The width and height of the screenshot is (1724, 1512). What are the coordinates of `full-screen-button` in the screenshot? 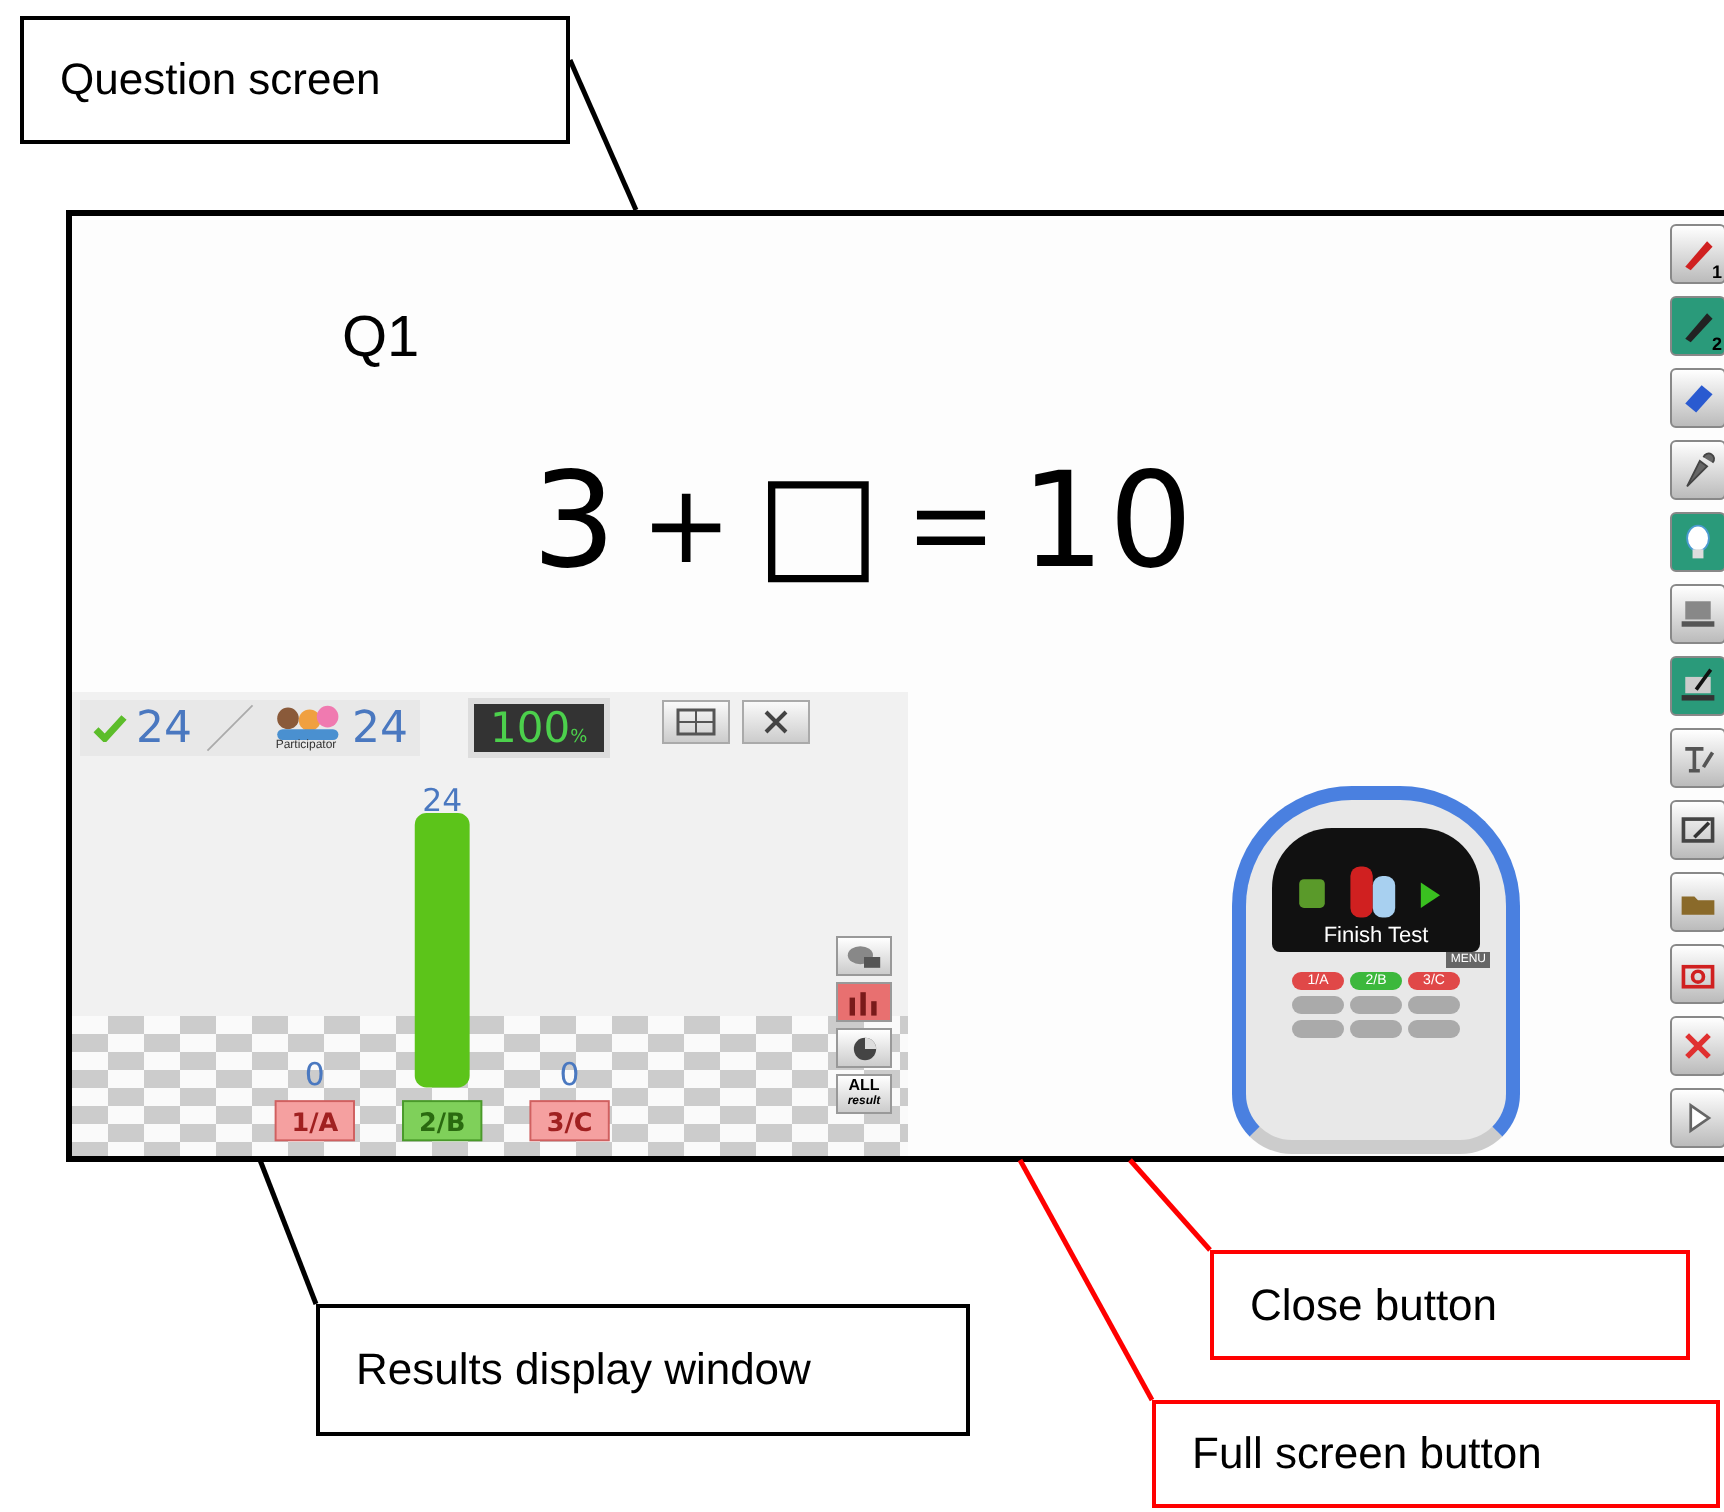 It's located at (695, 722).